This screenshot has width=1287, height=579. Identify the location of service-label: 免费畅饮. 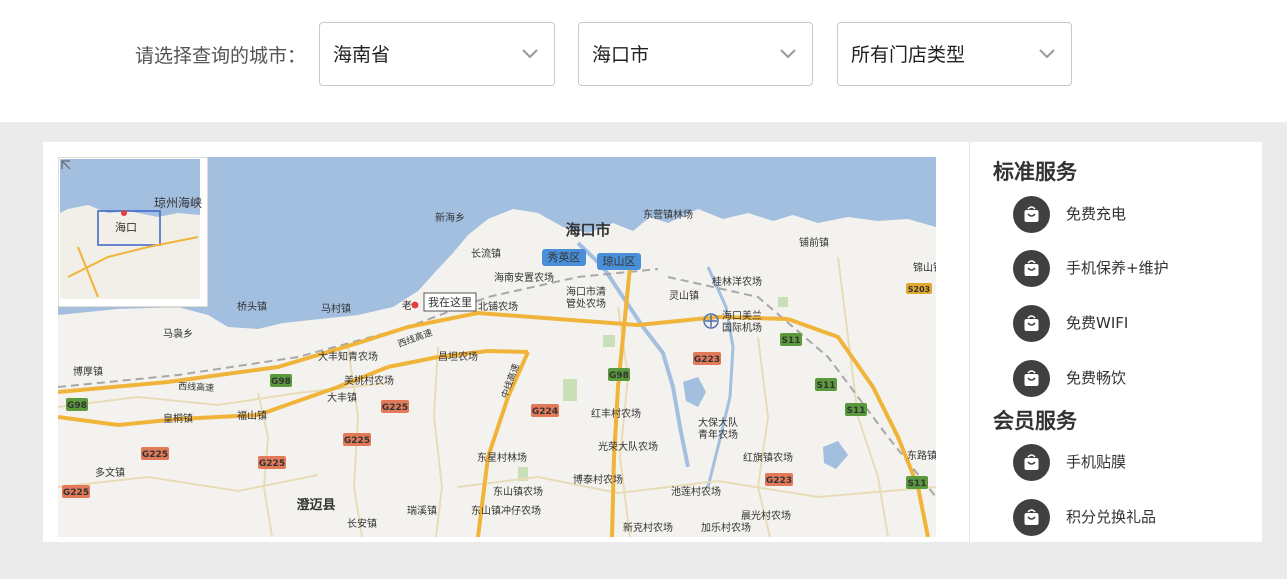
(1096, 378).